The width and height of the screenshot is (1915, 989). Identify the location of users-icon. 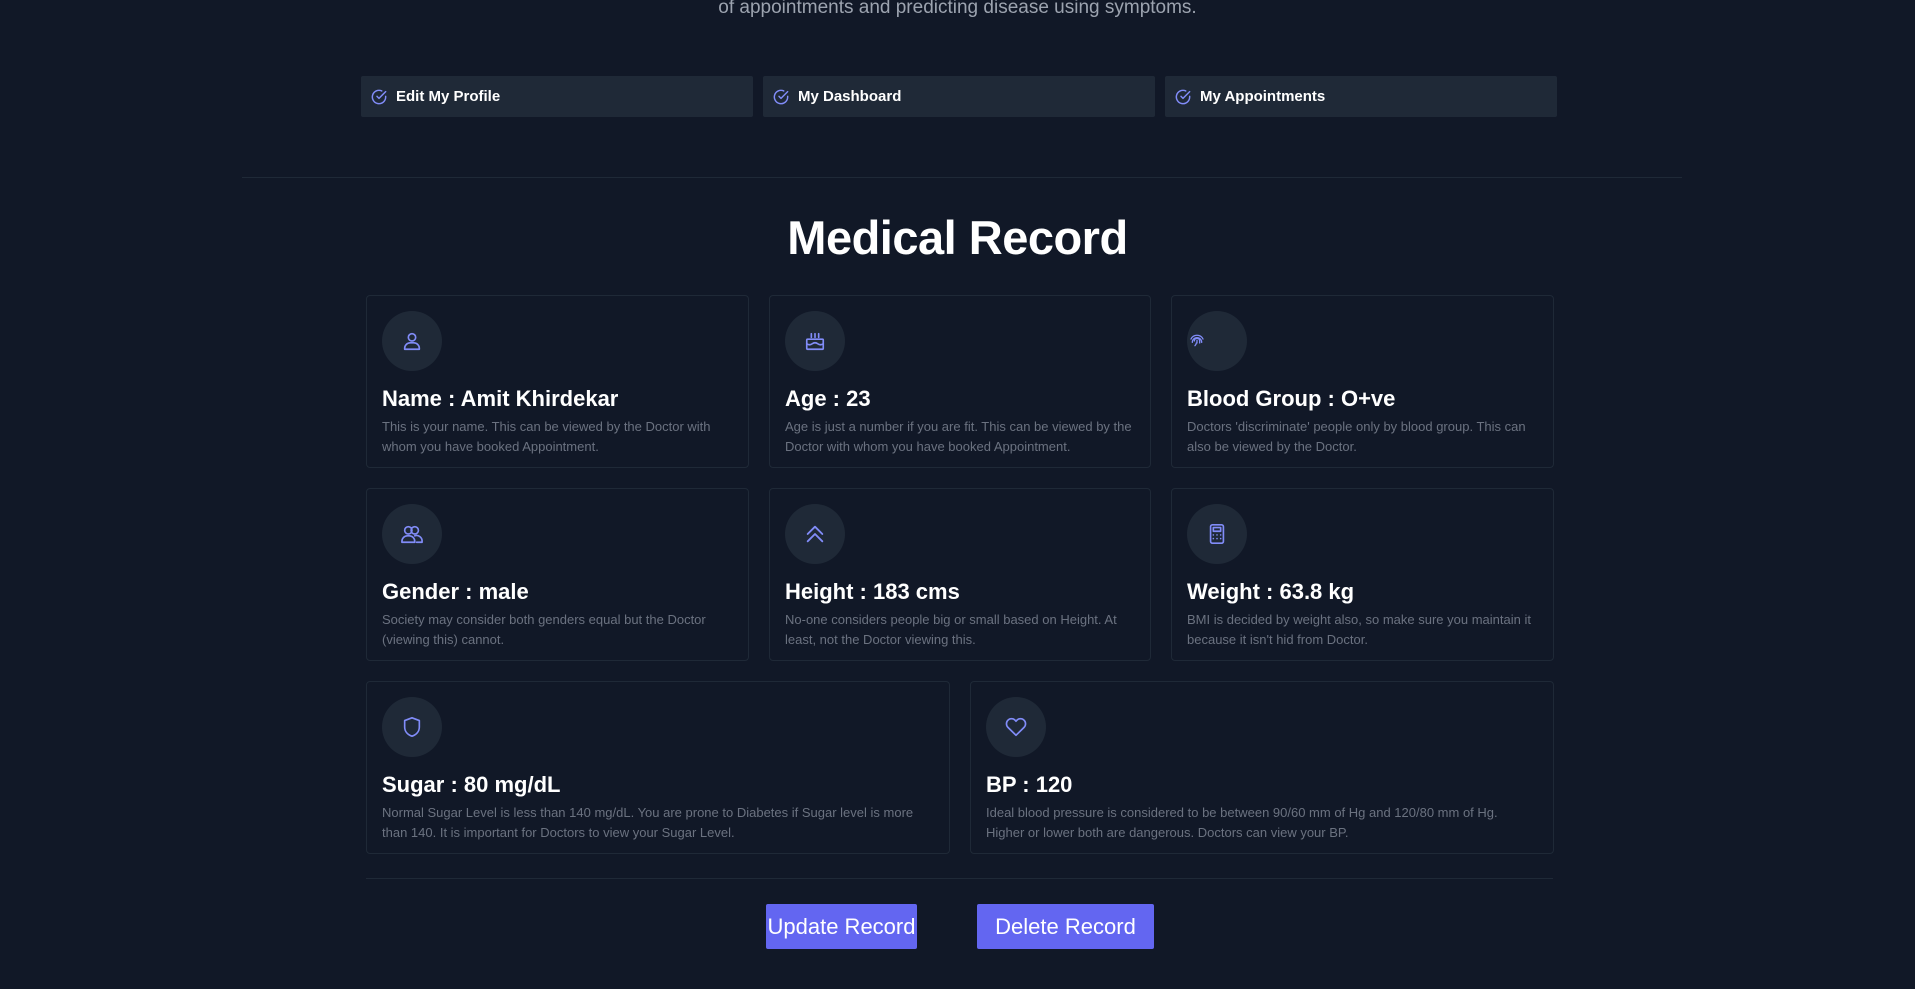
(412, 534).